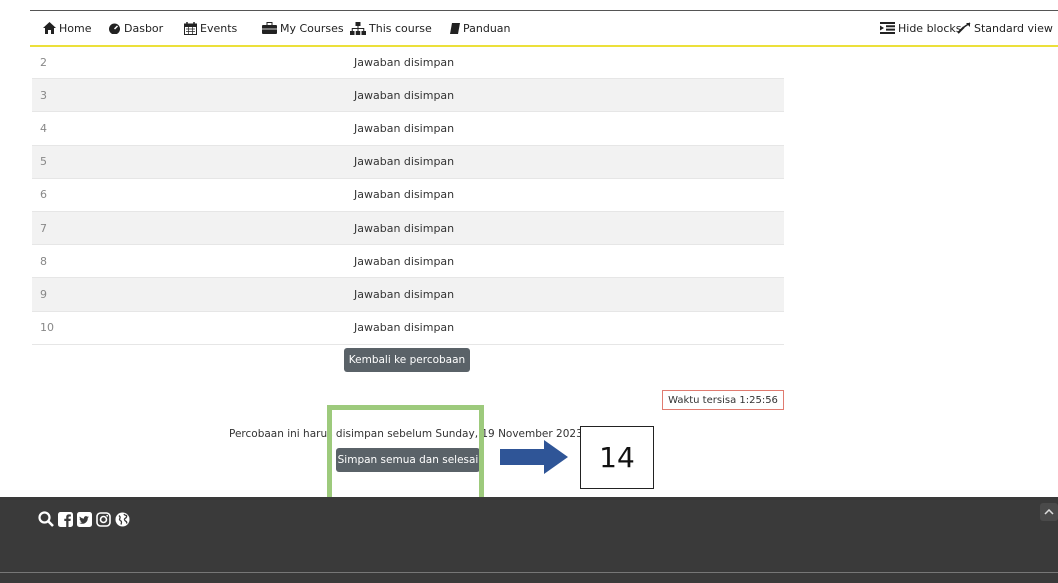  What do you see at coordinates (617, 457) in the screenshot?
I see `step-number-box: 14` at bounding box center [617, 457].